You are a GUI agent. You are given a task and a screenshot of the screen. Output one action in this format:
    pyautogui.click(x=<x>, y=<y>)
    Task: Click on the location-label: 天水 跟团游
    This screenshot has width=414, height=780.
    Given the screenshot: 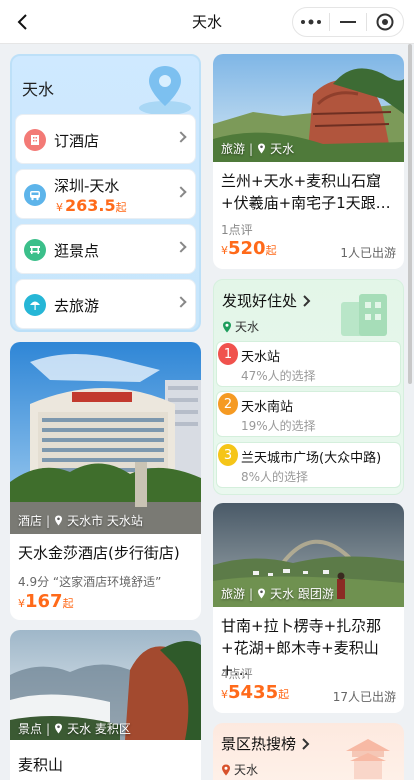 What is the action you would take?
    pyautogui.click(x=302, y=594)
    